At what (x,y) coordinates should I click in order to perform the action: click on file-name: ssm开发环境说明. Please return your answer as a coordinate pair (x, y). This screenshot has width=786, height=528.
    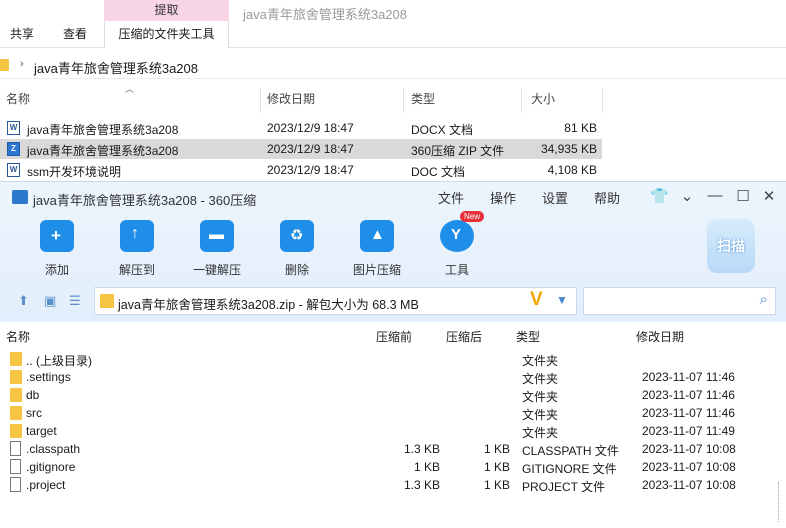
    Looking at the image, I should click on (74, 172).